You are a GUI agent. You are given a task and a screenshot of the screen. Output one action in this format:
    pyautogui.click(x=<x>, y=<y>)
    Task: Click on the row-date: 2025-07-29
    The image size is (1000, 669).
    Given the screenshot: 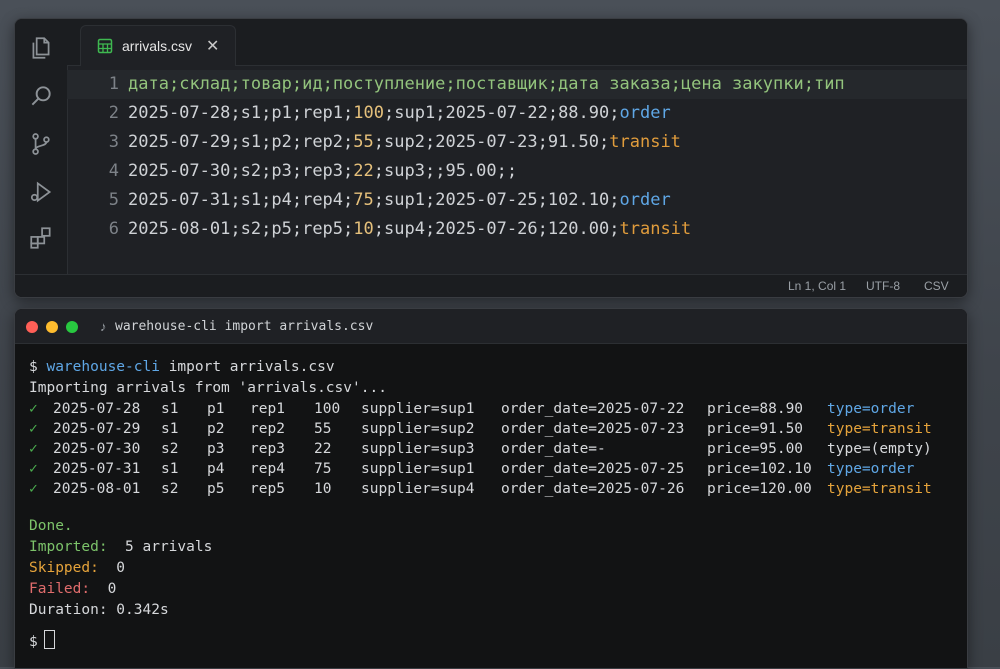 What is the action you would take?
    pyautogui.click(x=97, y=429)
    